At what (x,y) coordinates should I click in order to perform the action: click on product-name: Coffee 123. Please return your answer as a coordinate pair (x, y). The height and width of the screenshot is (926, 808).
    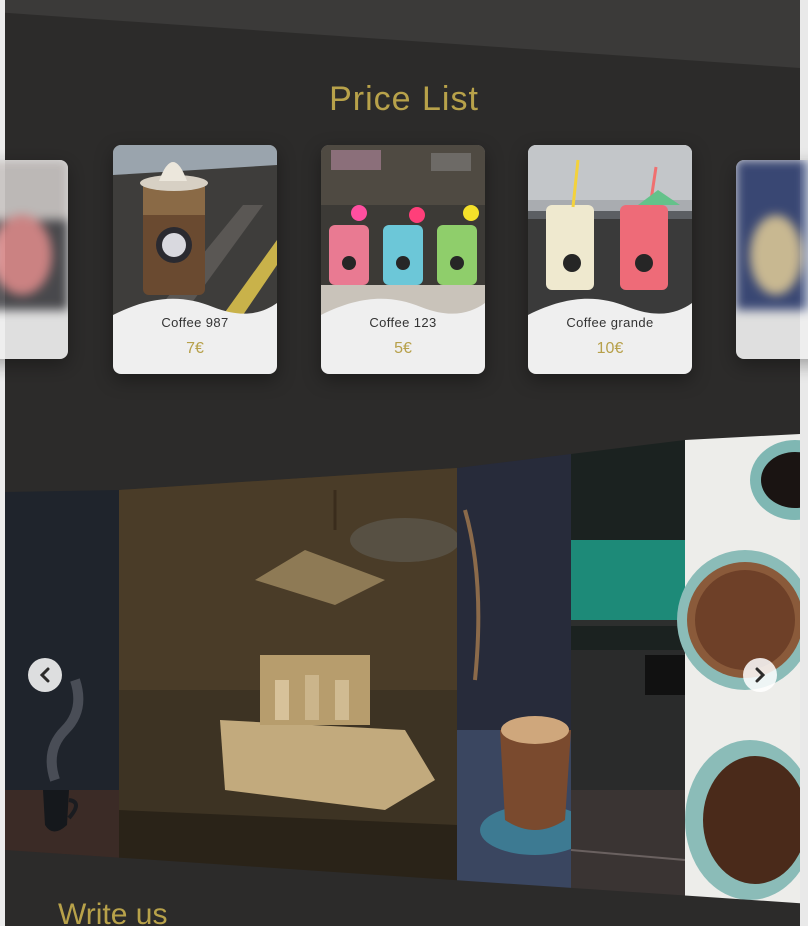
    Looking at the image, I should click on (403, 322).